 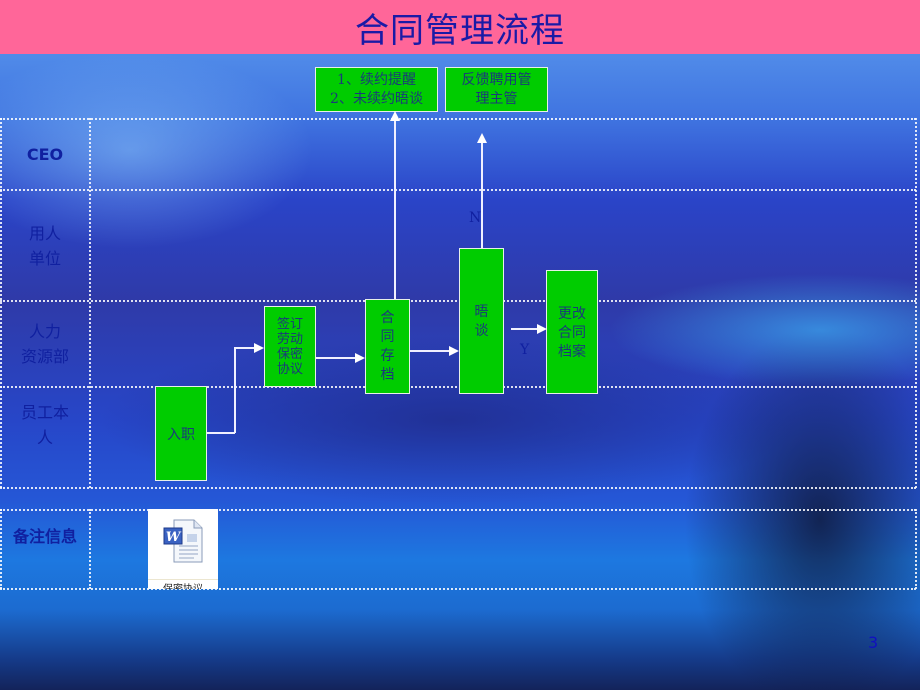 I want to click on feedback-manager-box: 反馈聘用管 理主管, so click(x=496, y=89).